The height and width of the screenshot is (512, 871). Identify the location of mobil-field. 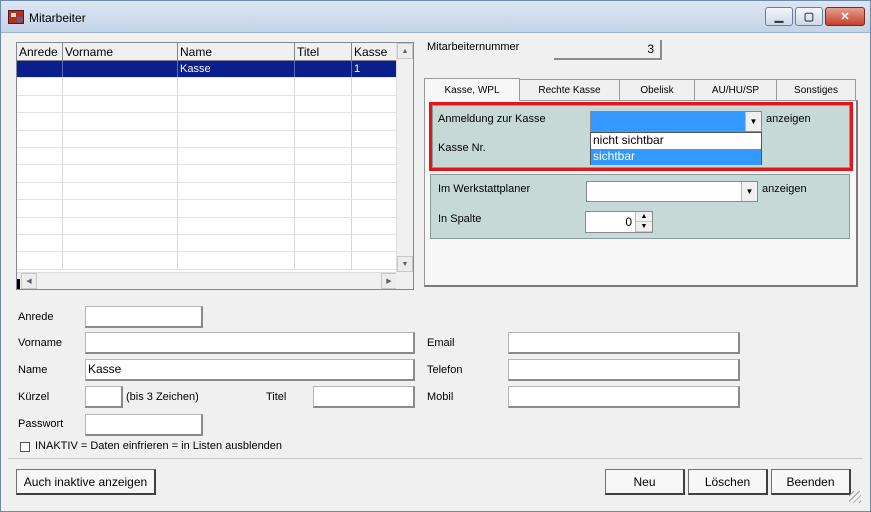
(624, 397).